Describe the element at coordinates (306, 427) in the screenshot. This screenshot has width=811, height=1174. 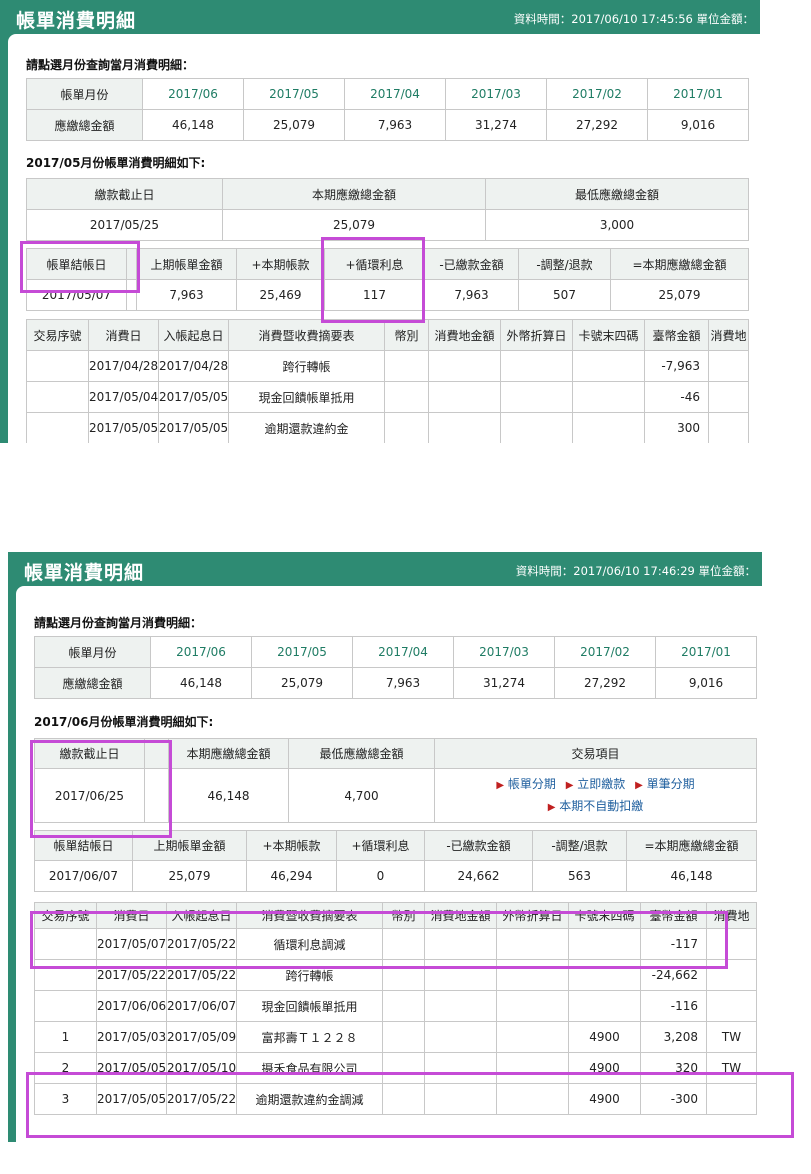
I see `tx-description: 逾期還款違約金` at that location.